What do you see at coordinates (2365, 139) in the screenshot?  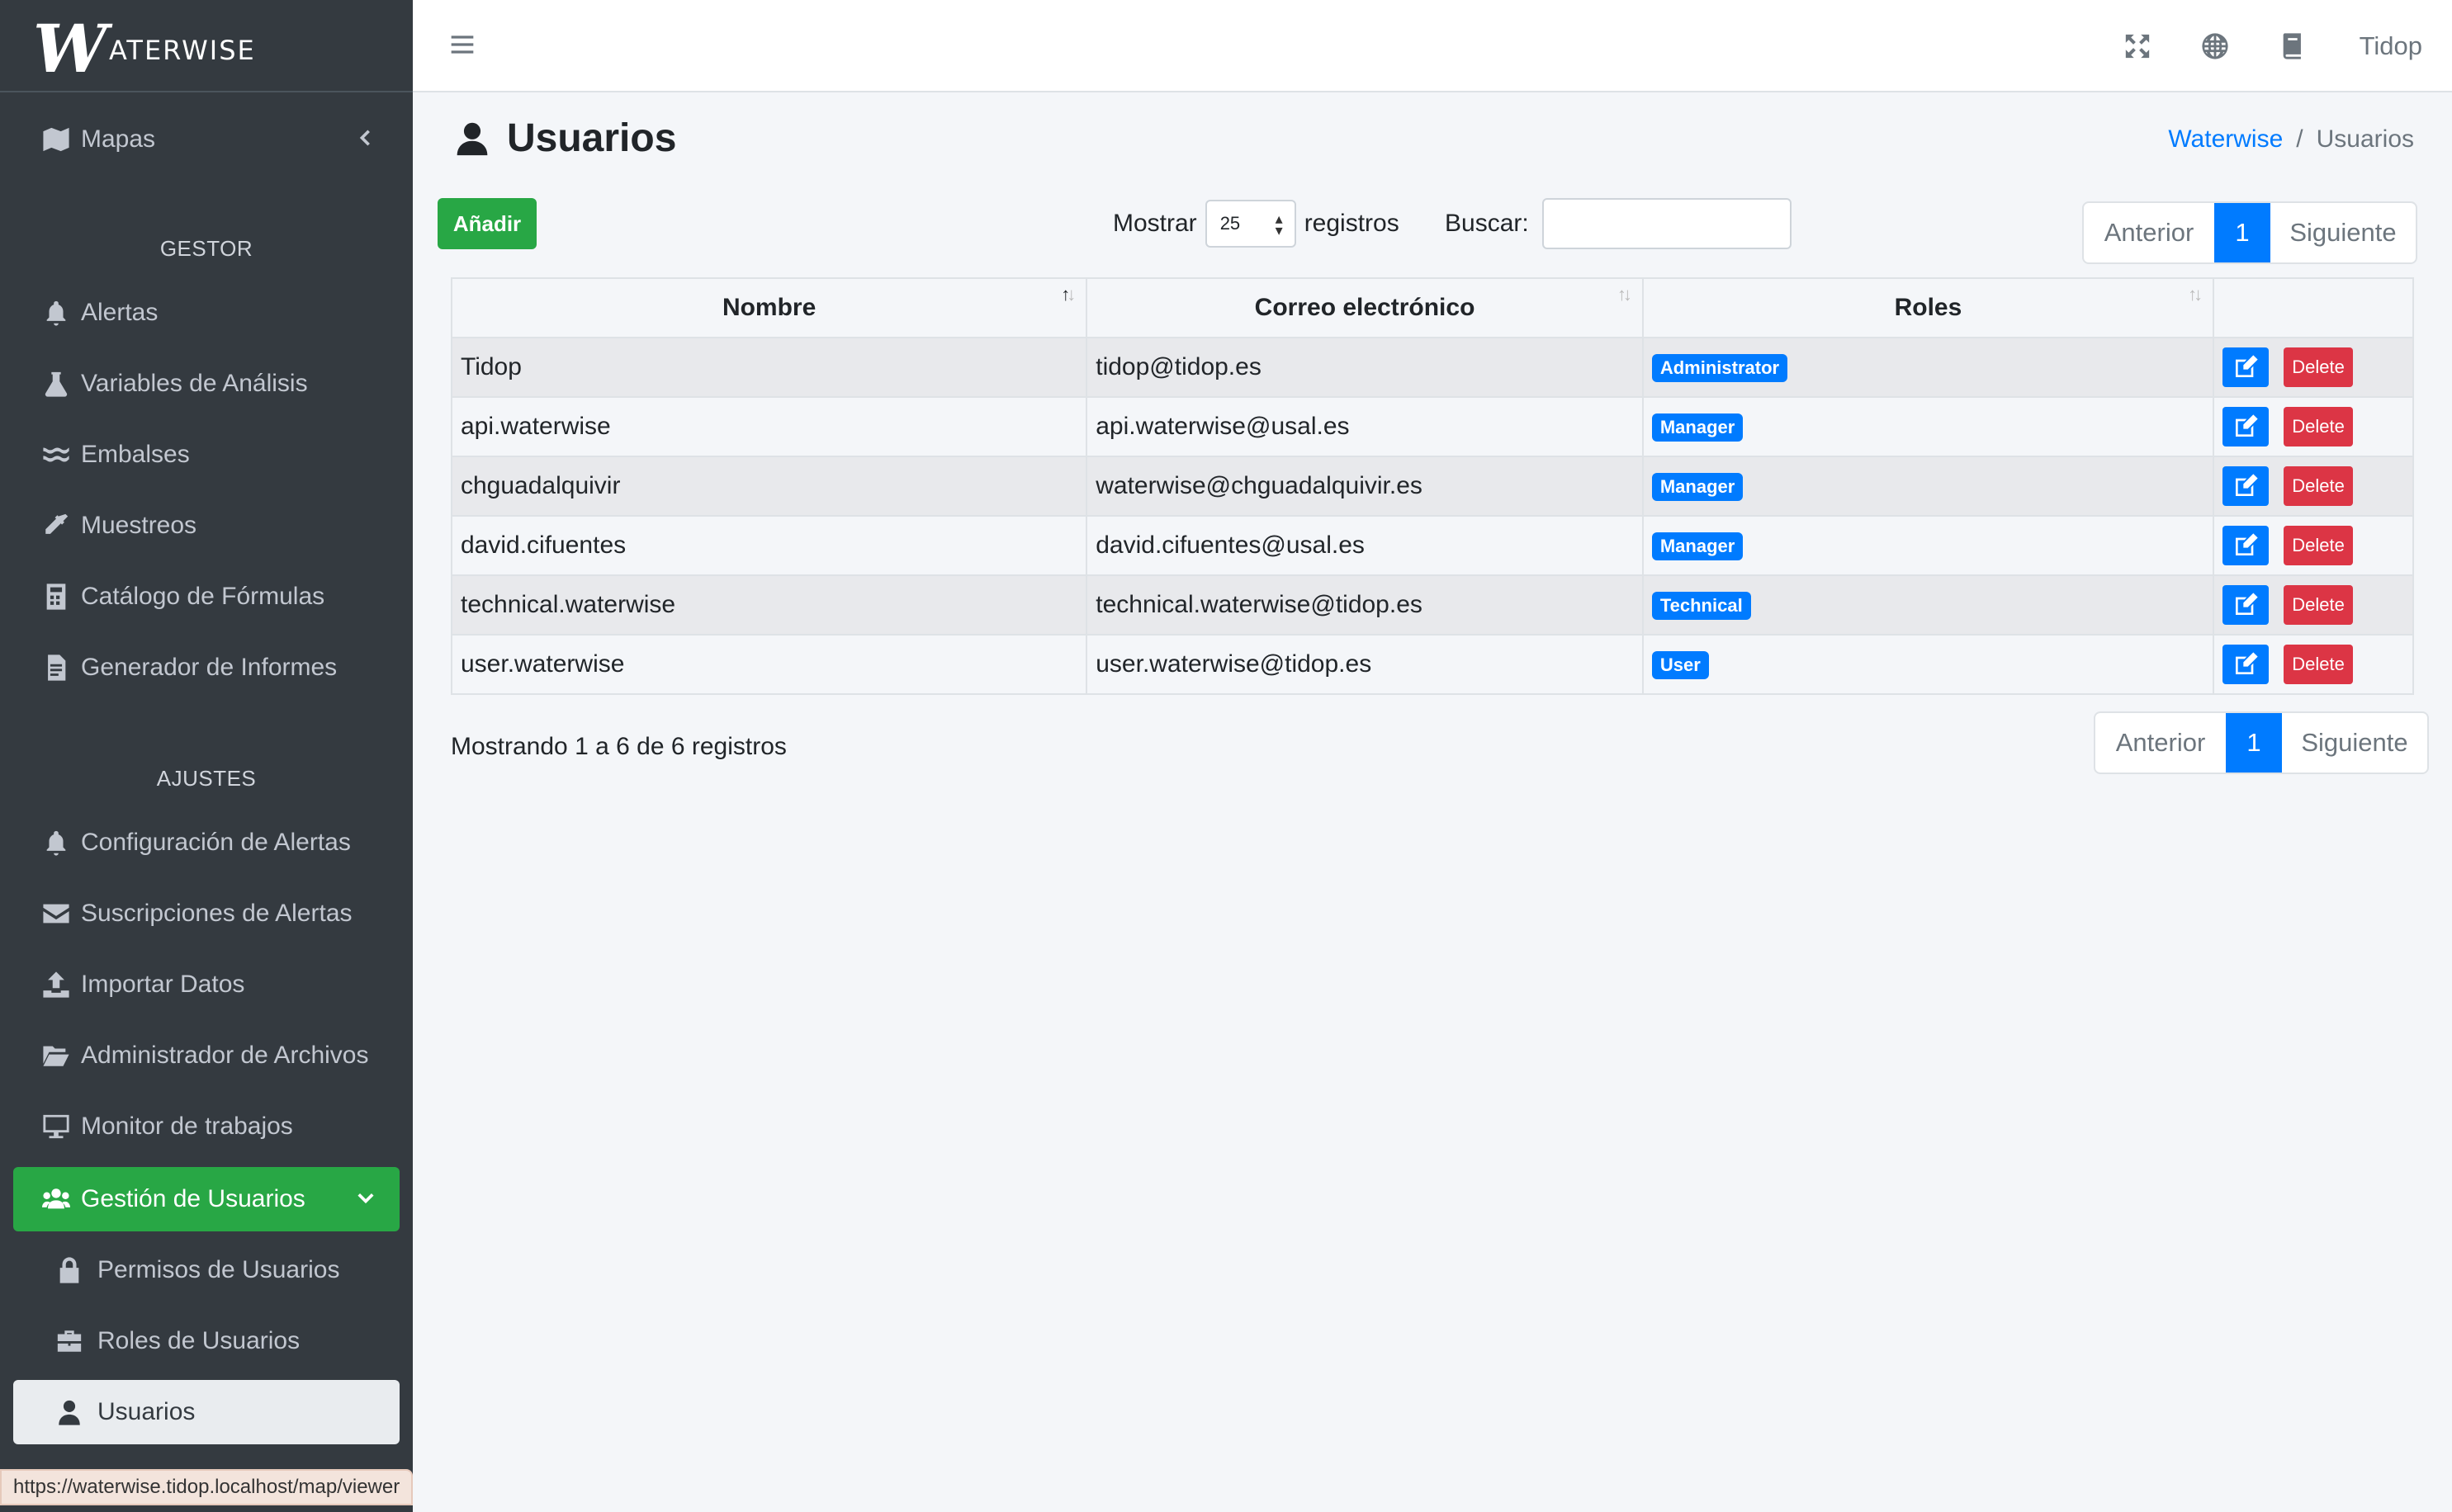 I see `breadcrumb-current: Usuarios` at bounding box center [2365, 139].